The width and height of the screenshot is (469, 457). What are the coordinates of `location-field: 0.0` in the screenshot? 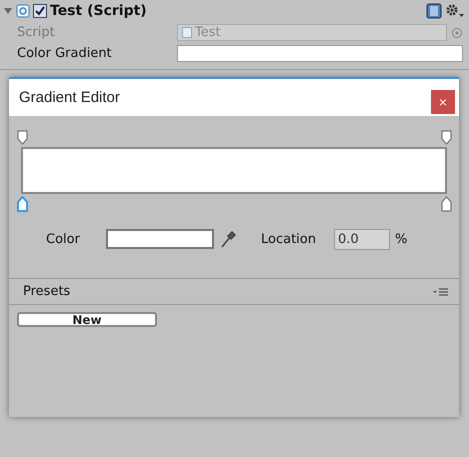 It's located at (362, 239).